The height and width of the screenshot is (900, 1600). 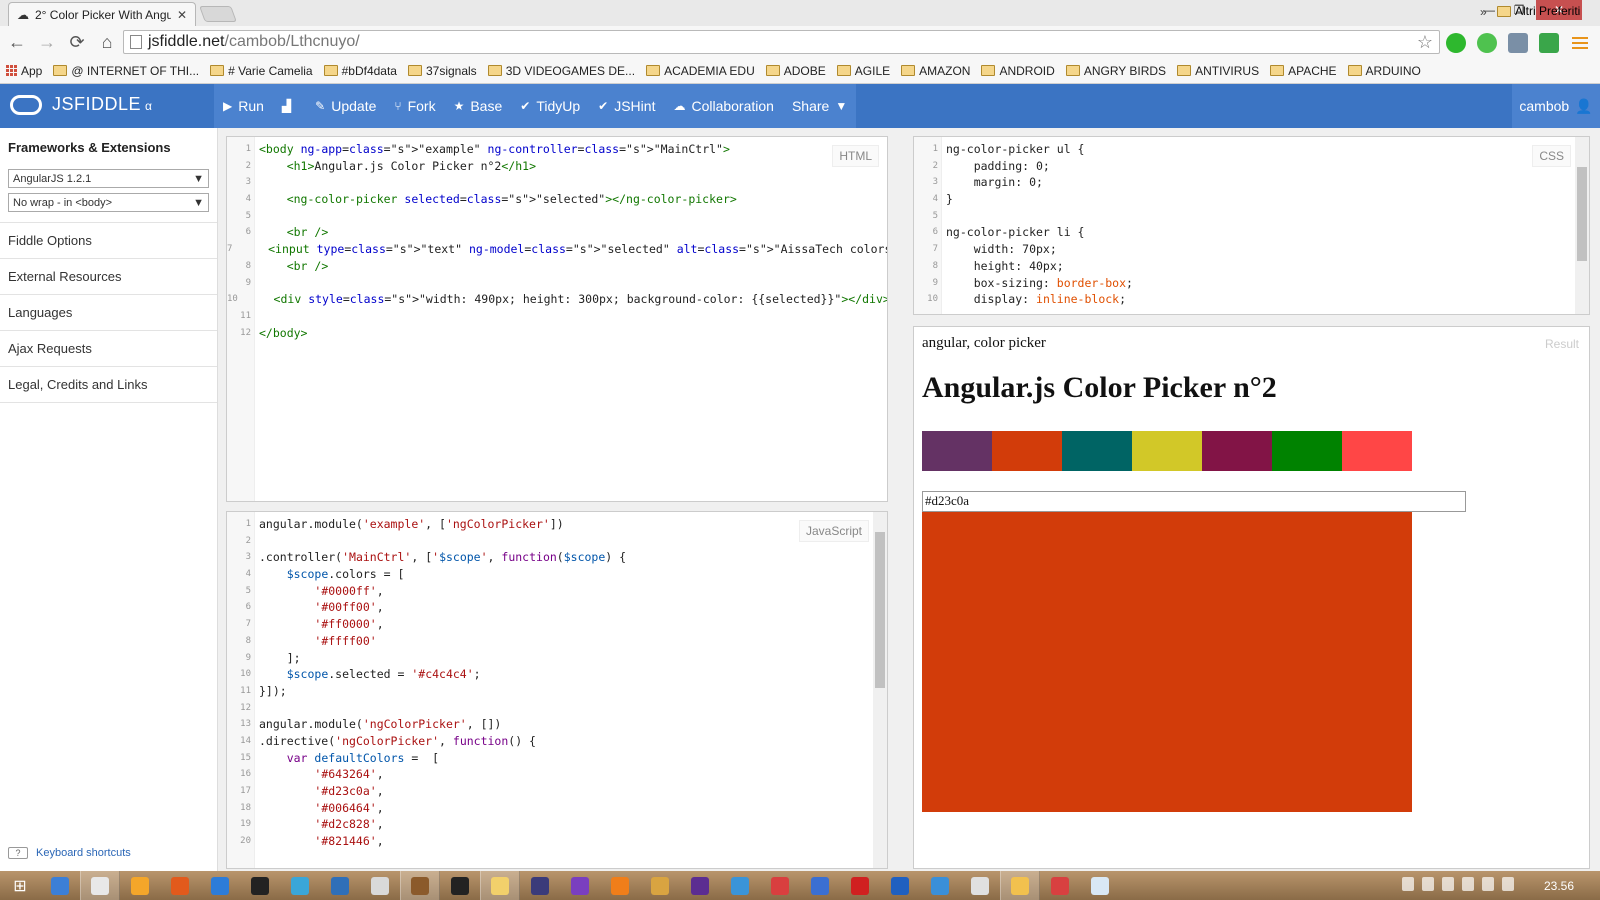 I want to click on bookmark-item: # Varie Camelia, so click(x=261, y=71).